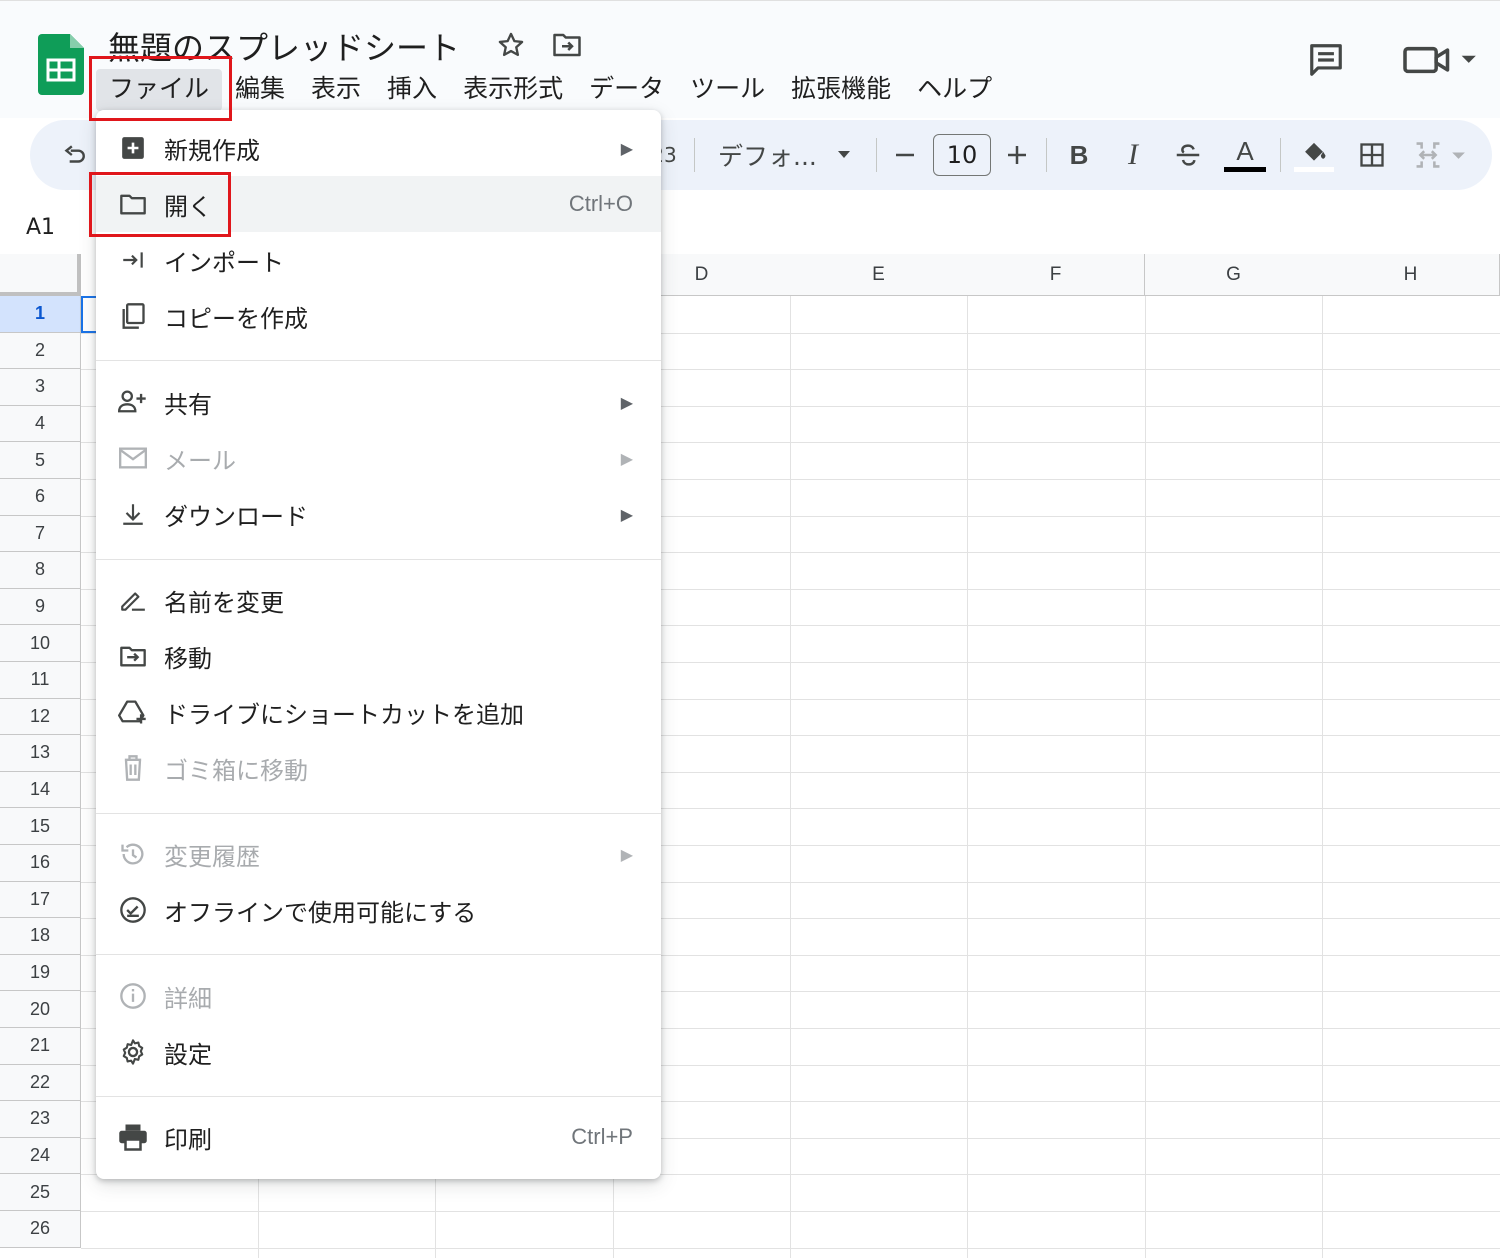 This screenshot has width=1500, height=1258. What do you see at coordinates (1439, 60) in the screenshot?
I see `meet-video-icon` at bounding box center [1439, 60].